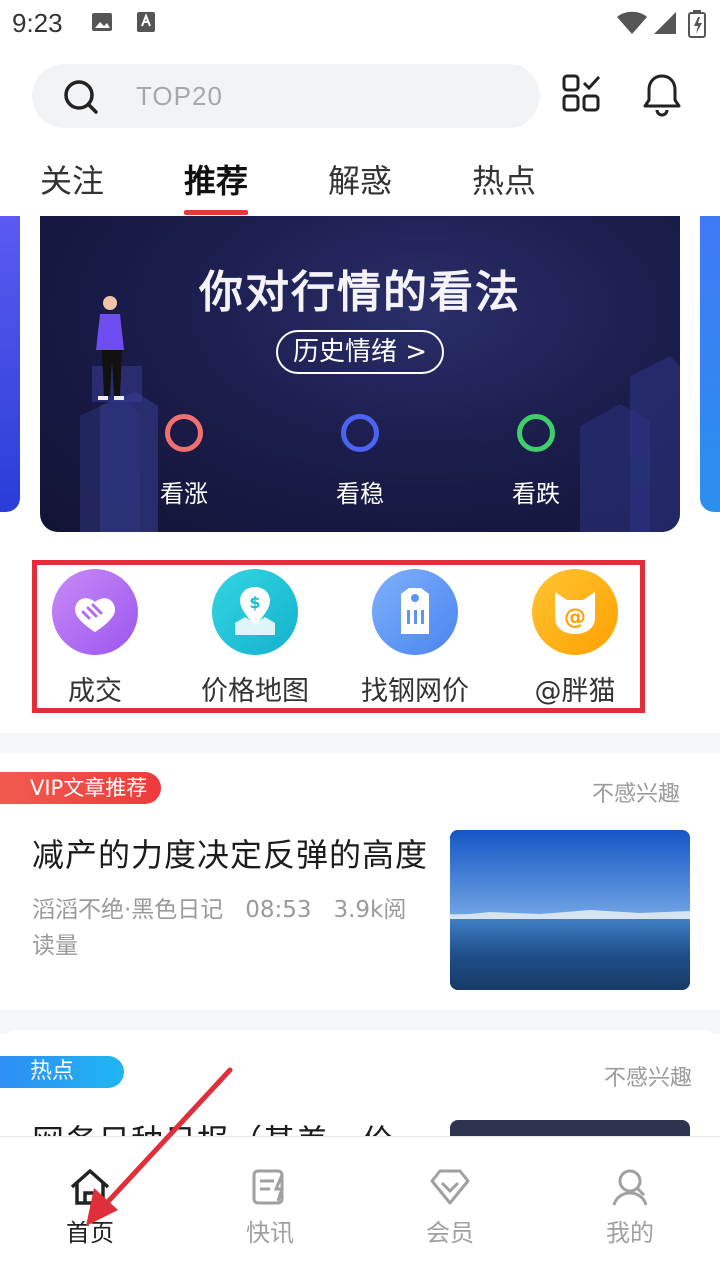 This screenshot has height=1280, width=720. What do you see at coordinates (536, 433) in the screenshot?
I see `bearish-ring-icon` at bounding box center [536, 433].